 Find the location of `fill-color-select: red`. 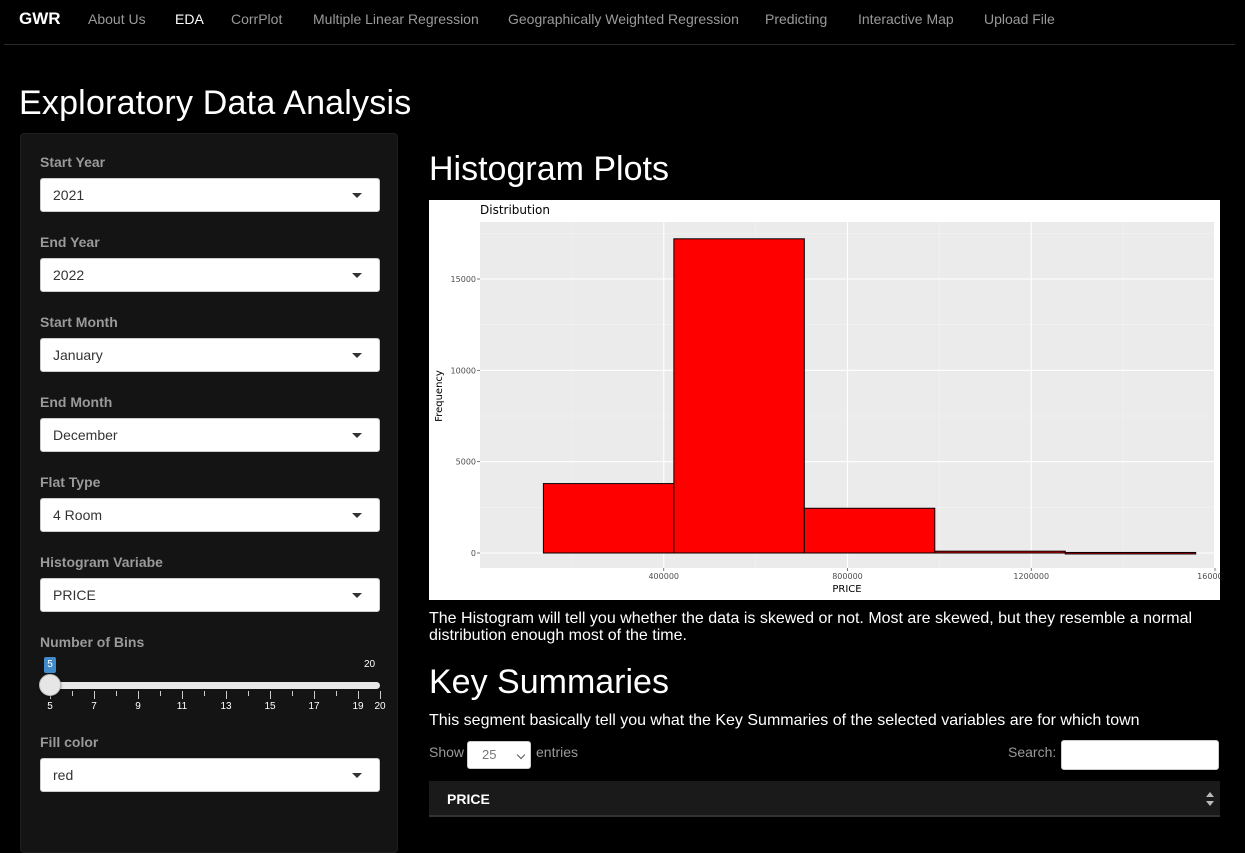

fill-color-select: red is located at coordinates (210, 775).